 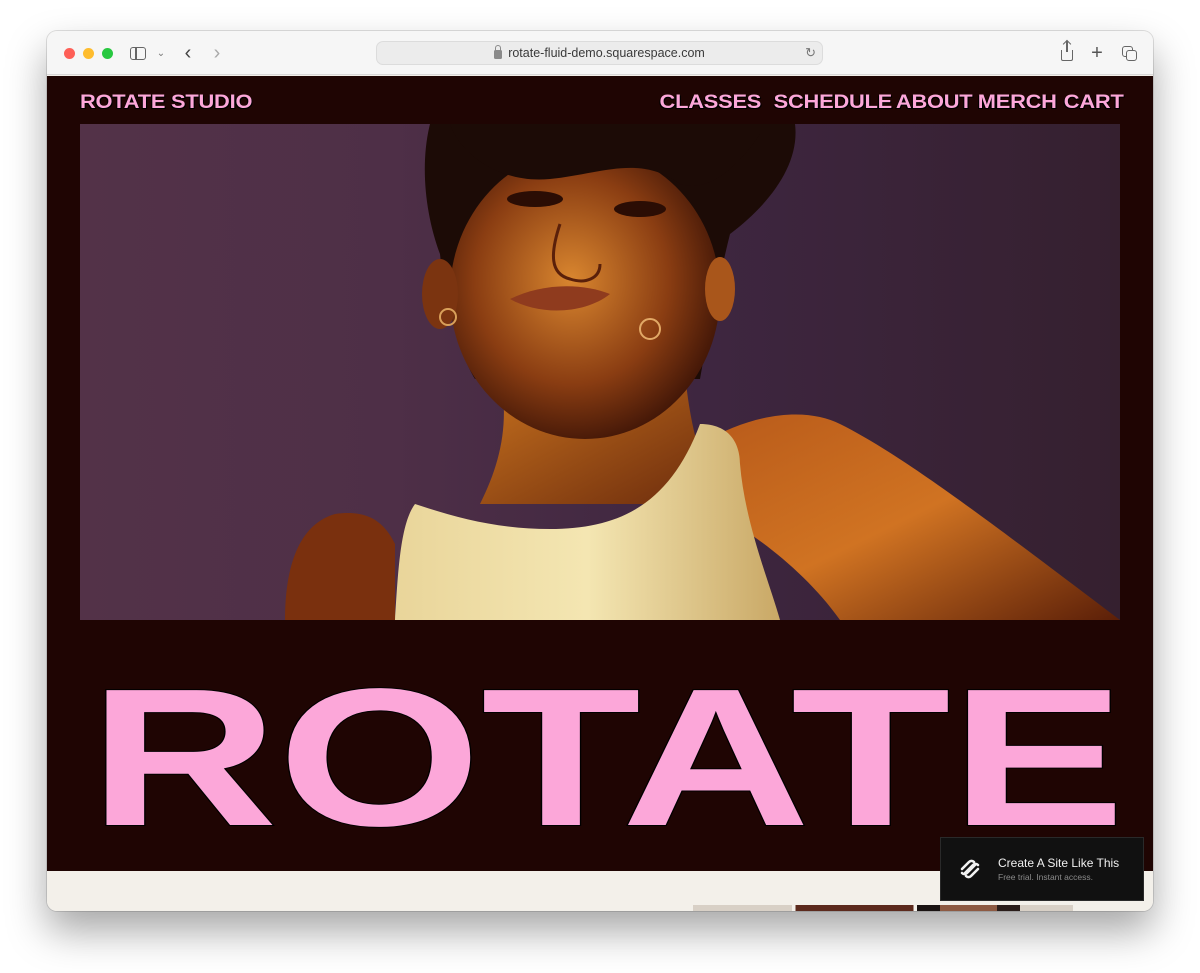 I want to click on sidebar-icon, so click(x=138, y=53).